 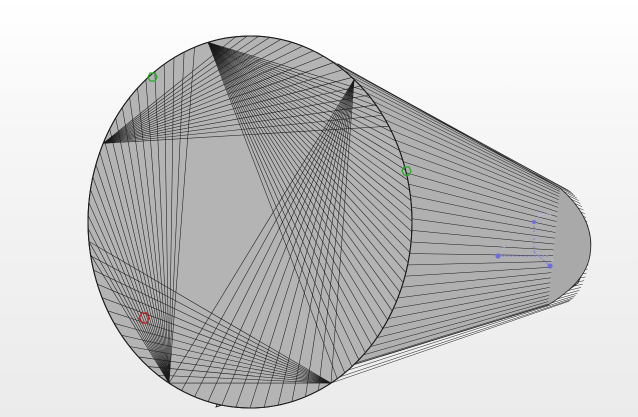 What do you see at coordinates (534, 222) in the screenshot?
I see `triad-origin-handle` at bounding box center [534, 222].